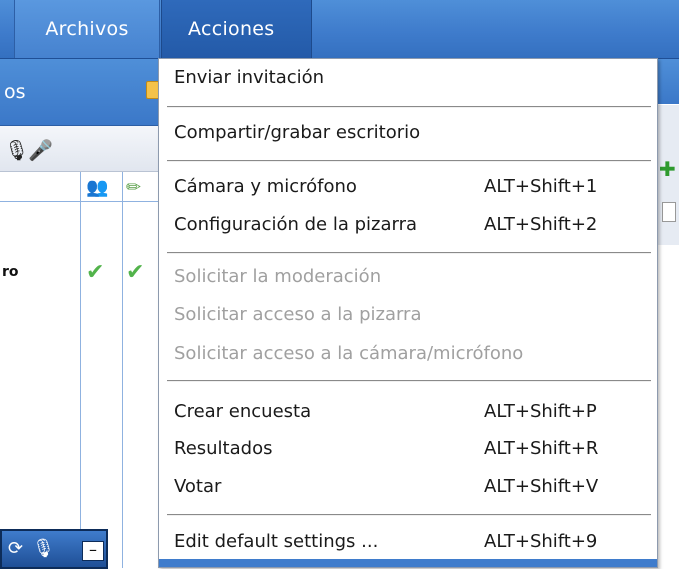  What do you see at coordinates (298, 314) in the screenshot?
I see `menu-item-label: Solicitar acceso a la pizarra` at bounding box center [298, 314].